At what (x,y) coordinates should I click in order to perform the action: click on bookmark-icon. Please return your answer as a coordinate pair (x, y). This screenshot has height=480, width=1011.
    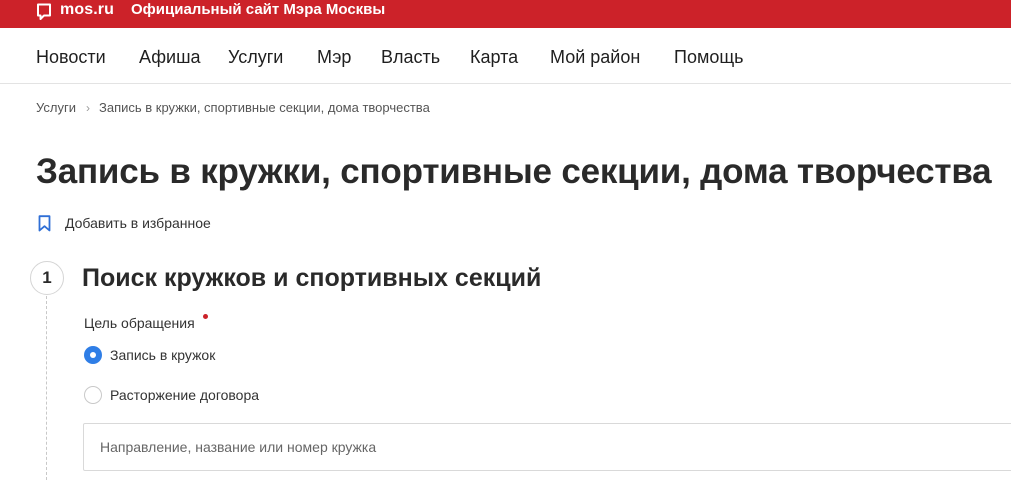
    Looking at the image, I should click on (44, 222).